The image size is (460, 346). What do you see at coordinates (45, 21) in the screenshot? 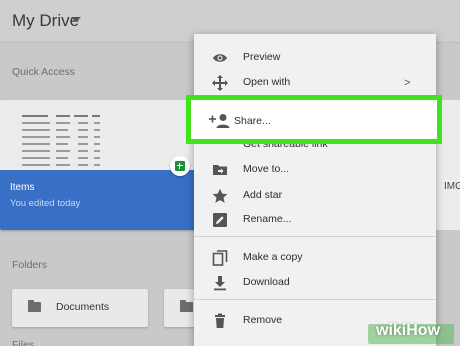
I see `page-title: My Drive` at bounding box center [45, 21].